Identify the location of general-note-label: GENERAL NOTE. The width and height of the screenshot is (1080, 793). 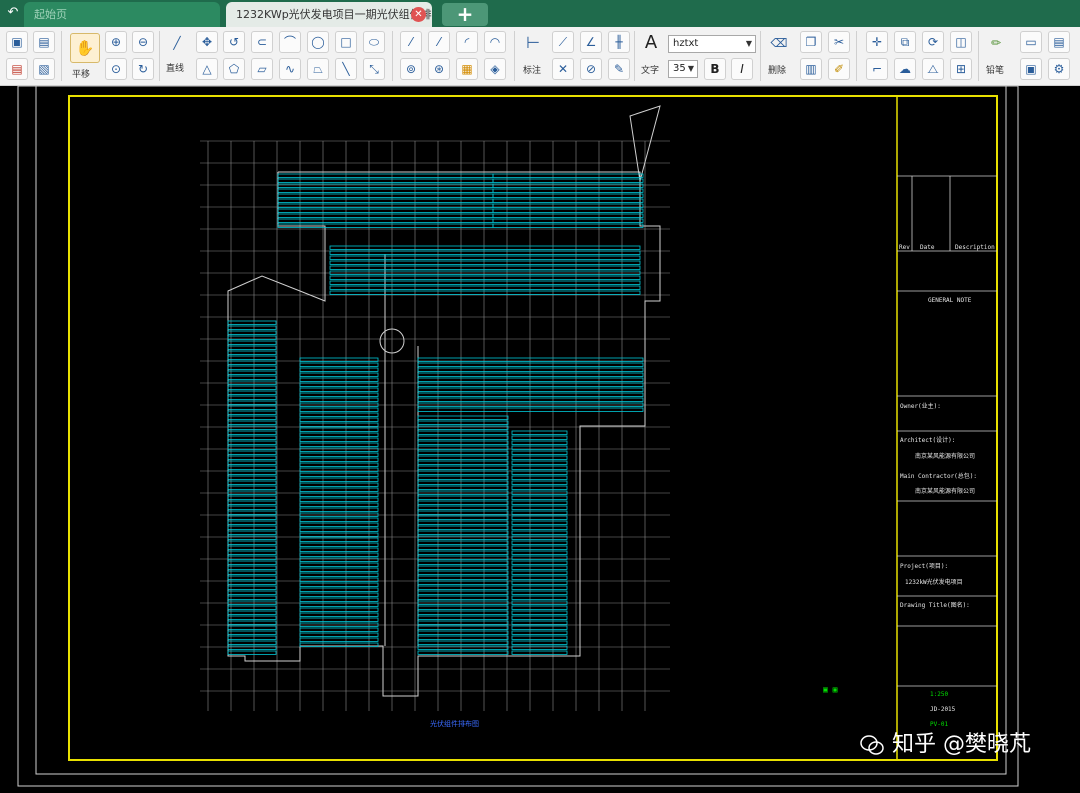
(950, 300).